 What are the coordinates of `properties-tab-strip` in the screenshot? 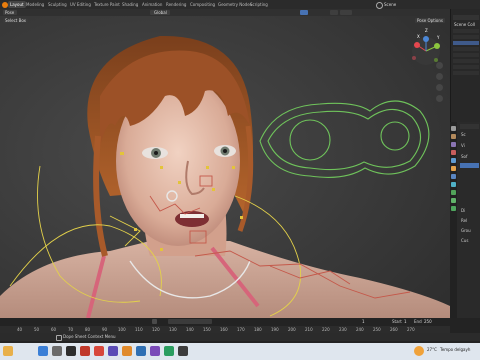 It's located at (453, 220).